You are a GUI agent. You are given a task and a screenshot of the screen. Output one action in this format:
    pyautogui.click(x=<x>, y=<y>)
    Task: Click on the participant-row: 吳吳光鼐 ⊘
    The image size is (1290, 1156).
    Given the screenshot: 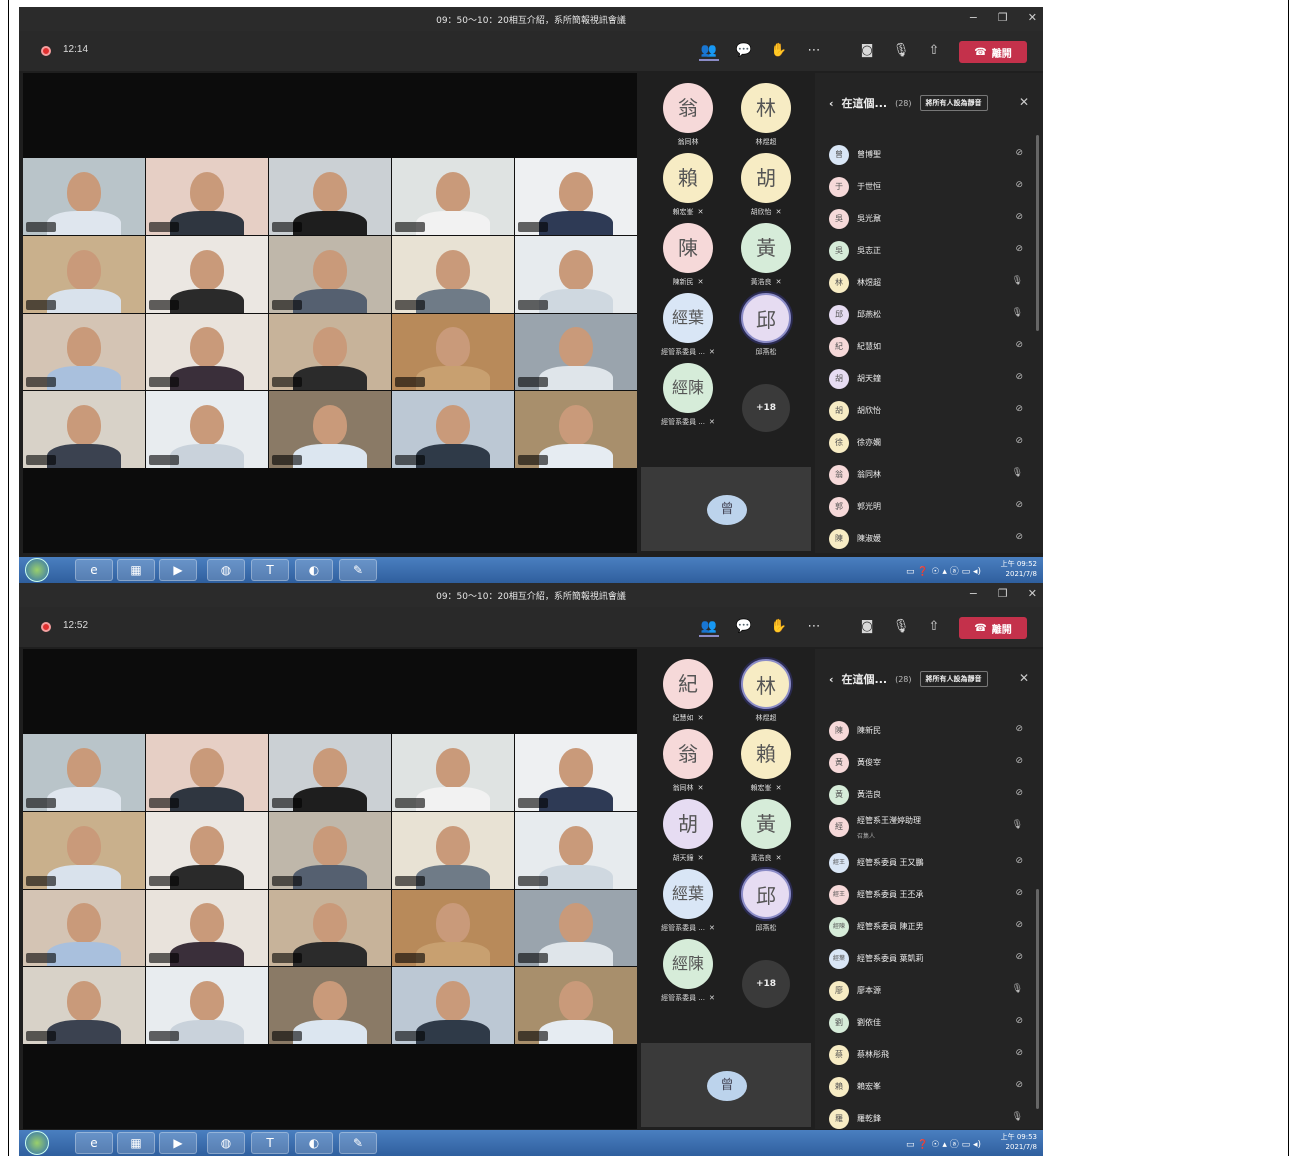 What is the action you would take?
    pyautogui.click(x=929, y=219)
    